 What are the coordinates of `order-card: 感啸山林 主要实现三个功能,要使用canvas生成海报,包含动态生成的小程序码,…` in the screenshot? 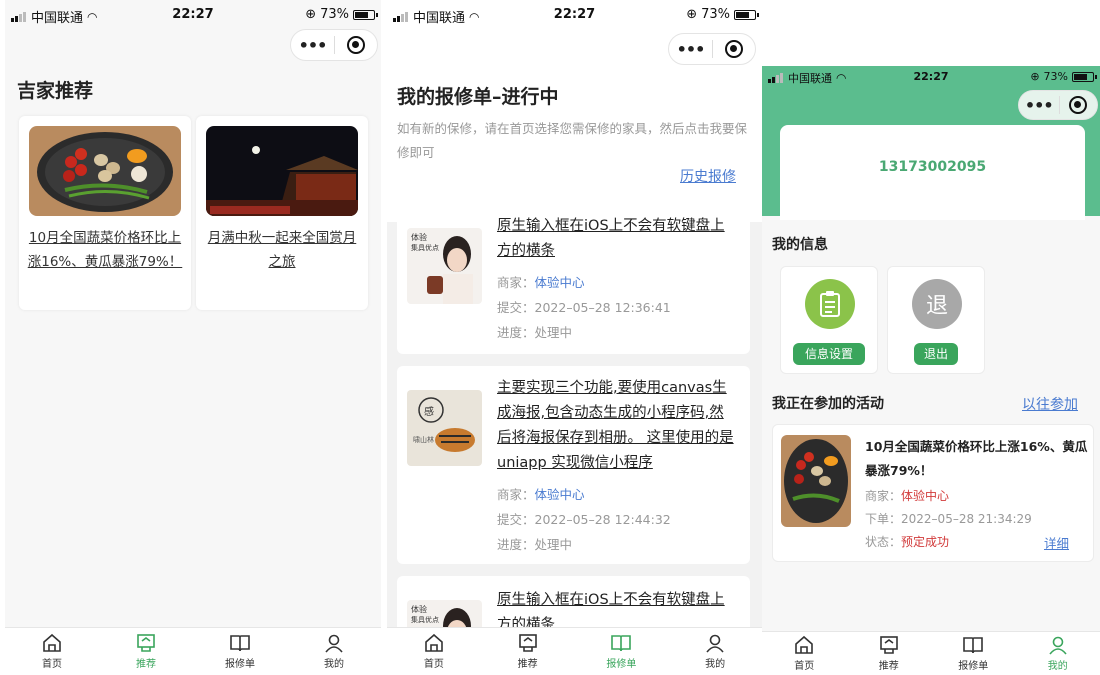 It's located at (573, 465).